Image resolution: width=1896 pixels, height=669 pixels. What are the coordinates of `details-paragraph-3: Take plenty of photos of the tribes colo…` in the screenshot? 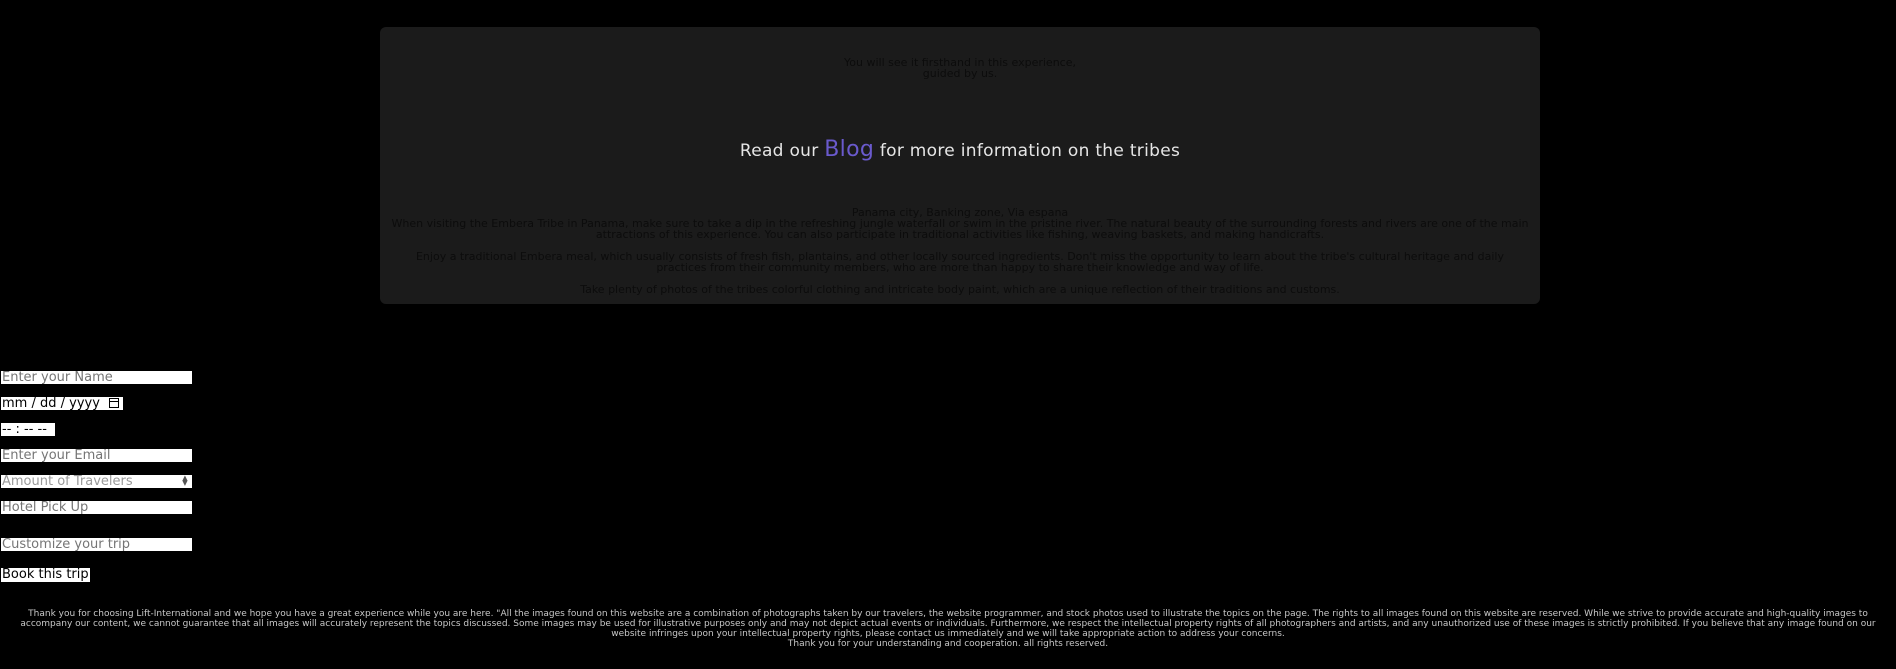 It's located at (960, 289).